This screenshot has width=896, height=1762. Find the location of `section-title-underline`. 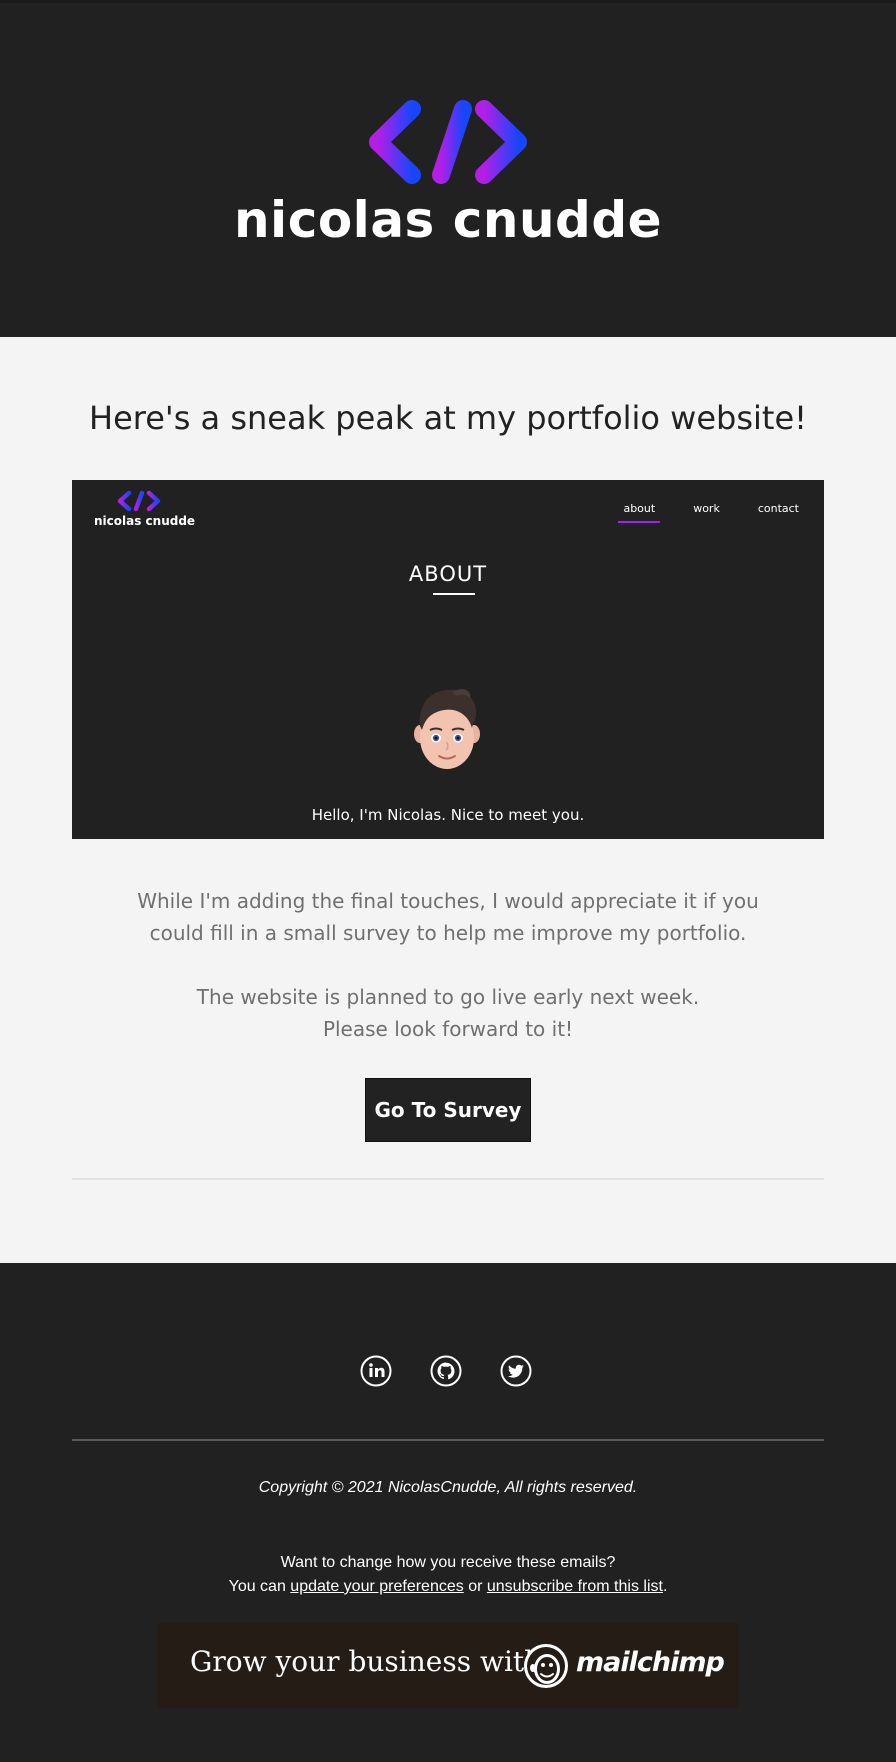

section-title-underline is located at coordinates (454, 594).